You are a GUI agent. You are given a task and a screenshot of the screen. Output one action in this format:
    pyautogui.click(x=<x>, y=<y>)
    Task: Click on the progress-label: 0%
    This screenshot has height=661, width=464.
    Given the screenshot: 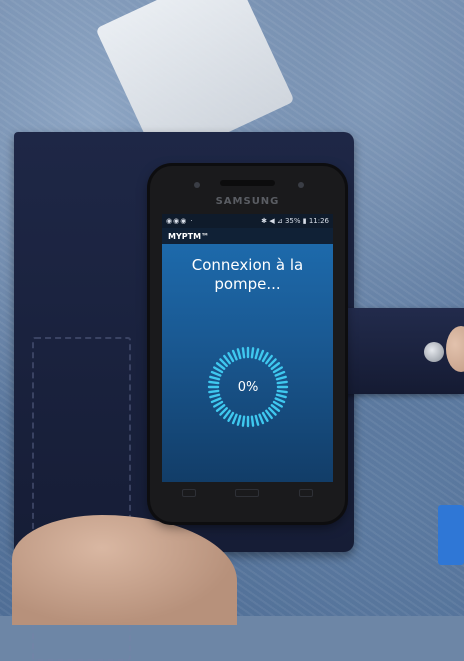 What is the action you would take?
    pyautogui.click(x=248, y=387)
    